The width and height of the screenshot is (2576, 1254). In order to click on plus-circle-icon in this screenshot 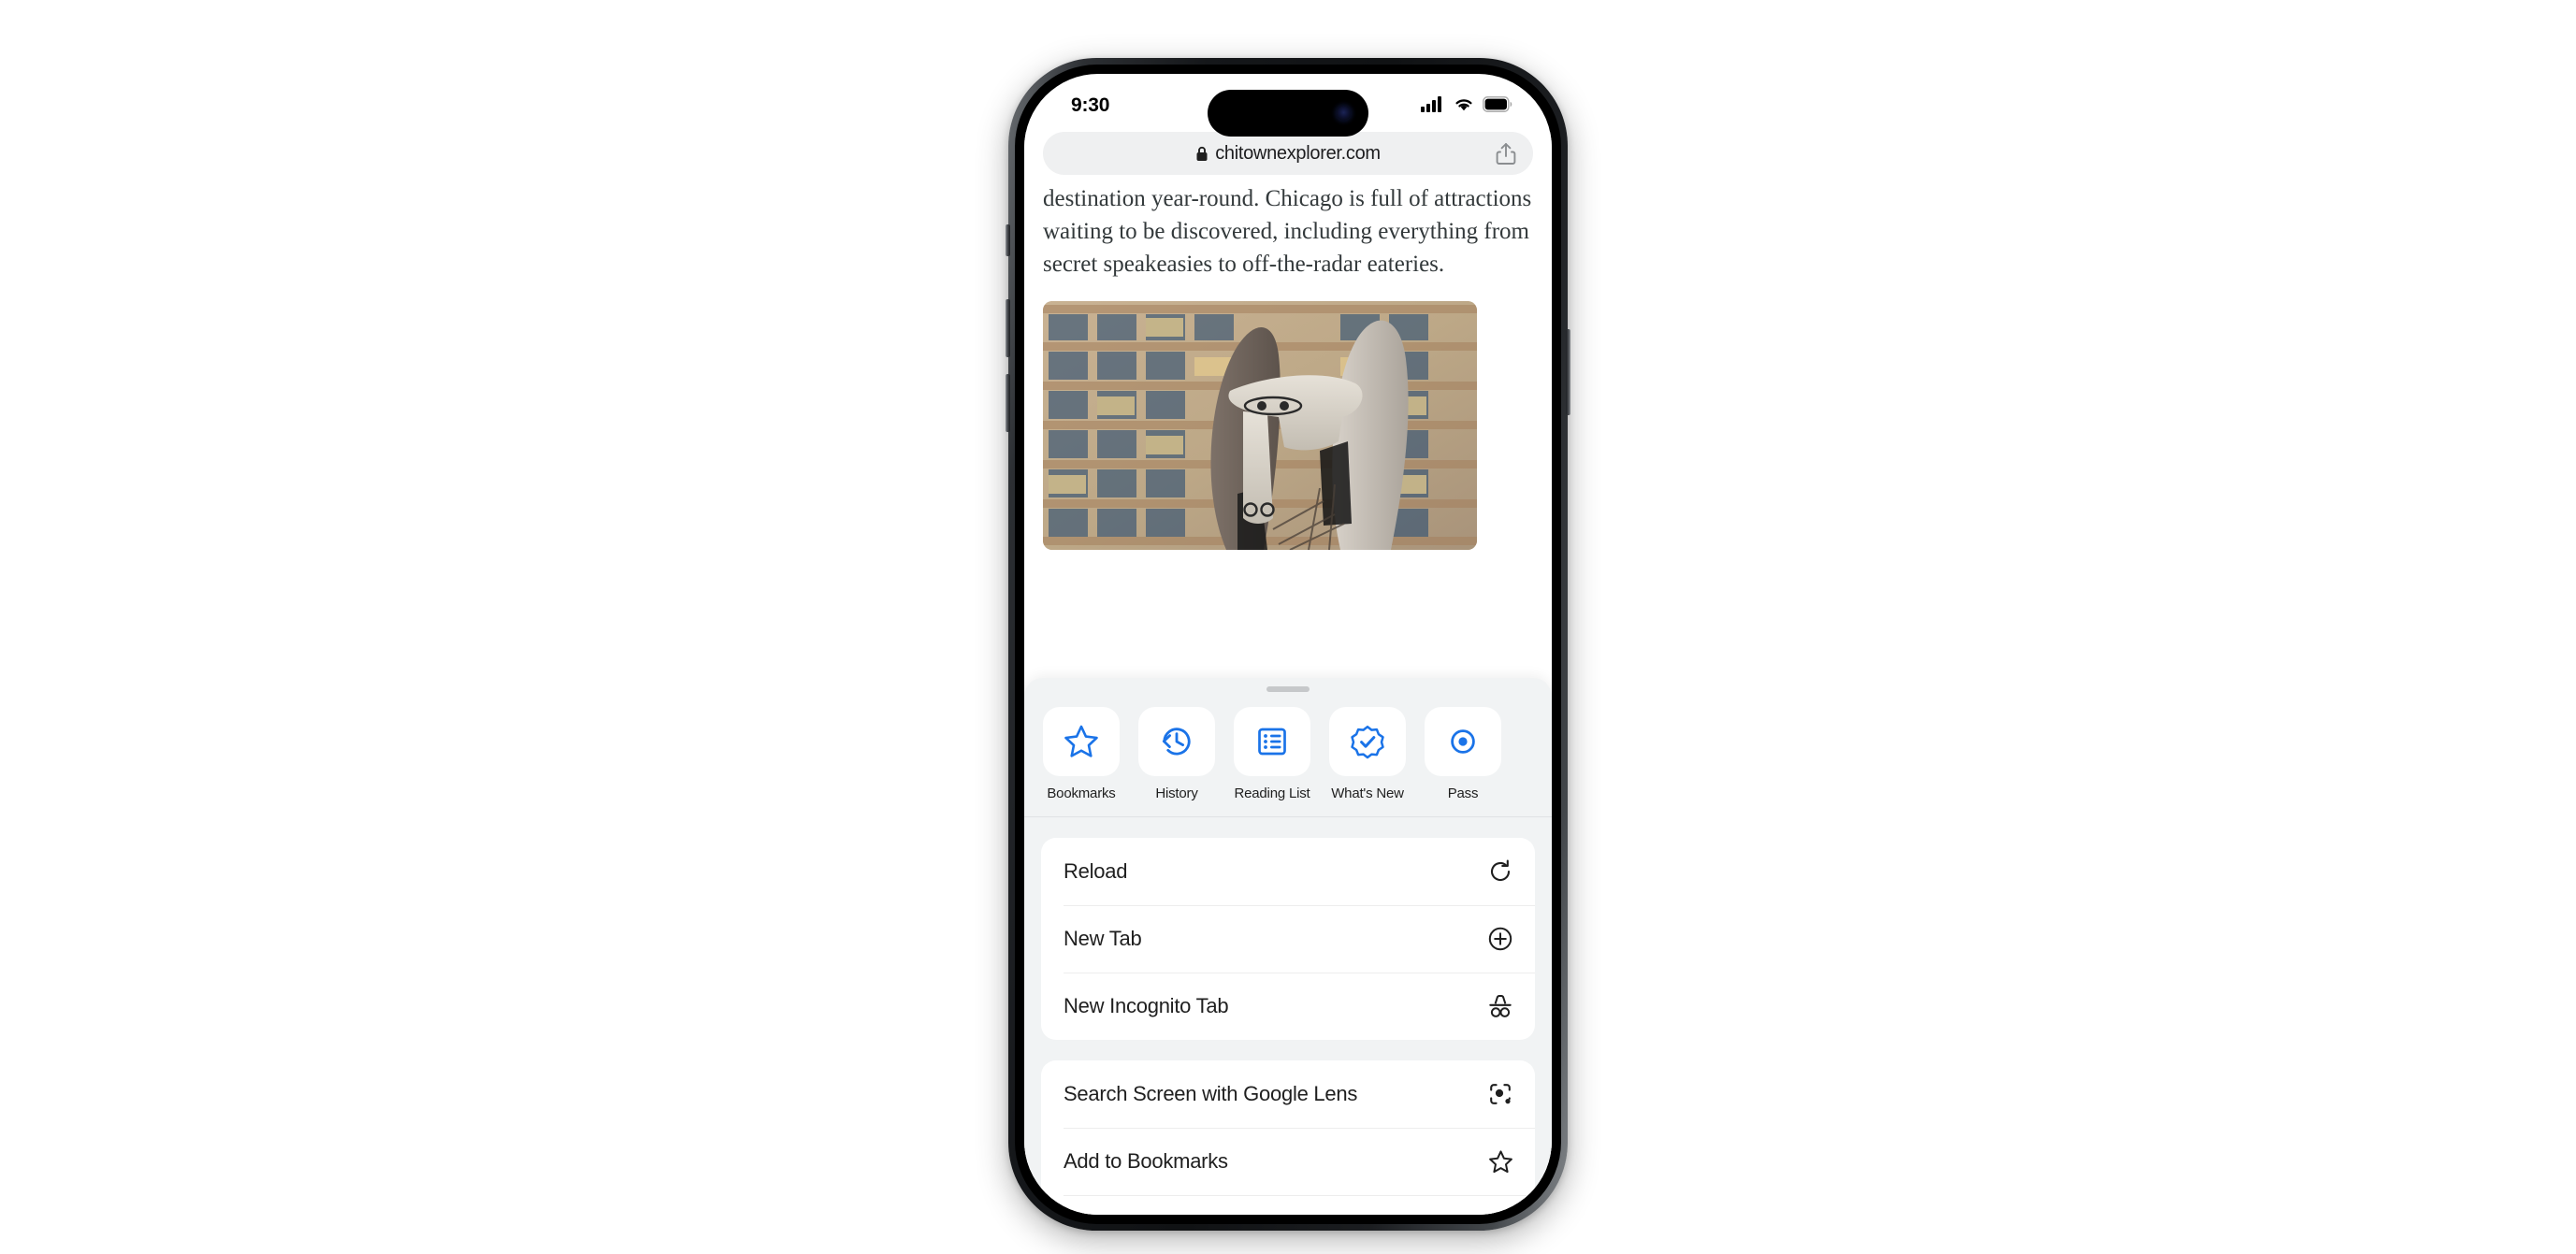, I will do `click(1500, 939)`.